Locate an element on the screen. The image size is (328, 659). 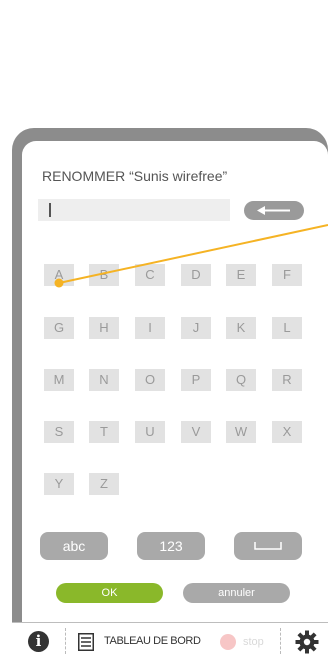
text-caret is located at coordinates (50, 210).